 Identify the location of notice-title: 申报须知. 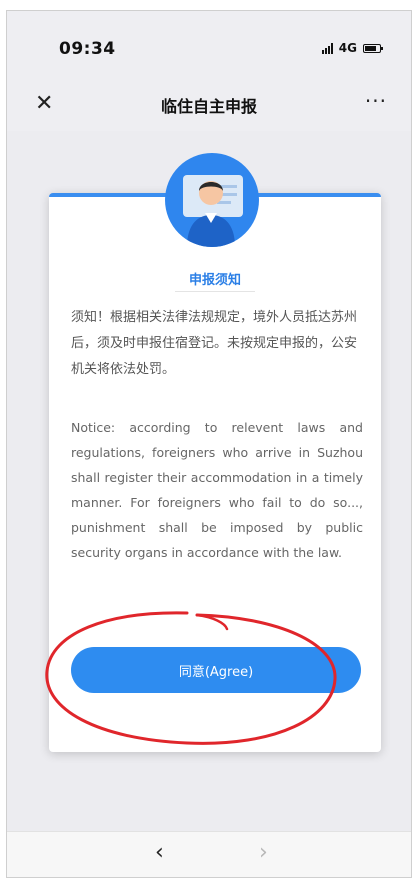
(214, 280).